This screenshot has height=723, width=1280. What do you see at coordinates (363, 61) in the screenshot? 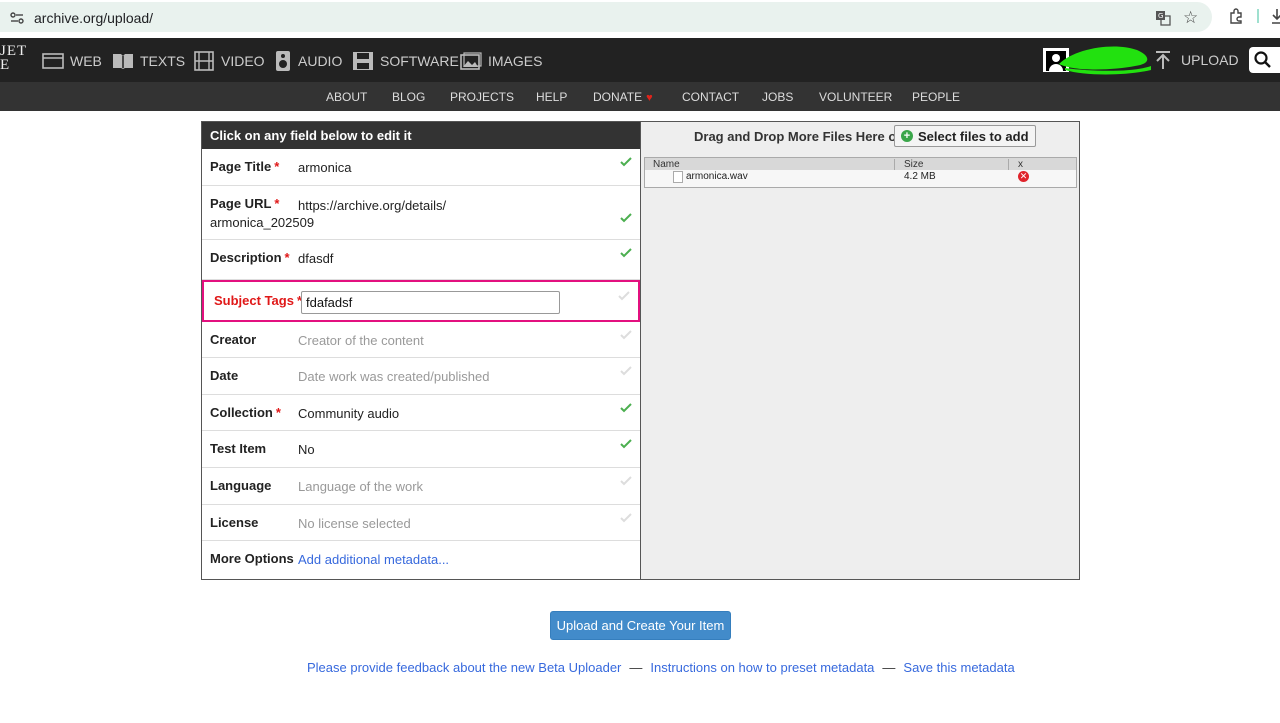
I see `software-icon` at bounding box center [363, 61].